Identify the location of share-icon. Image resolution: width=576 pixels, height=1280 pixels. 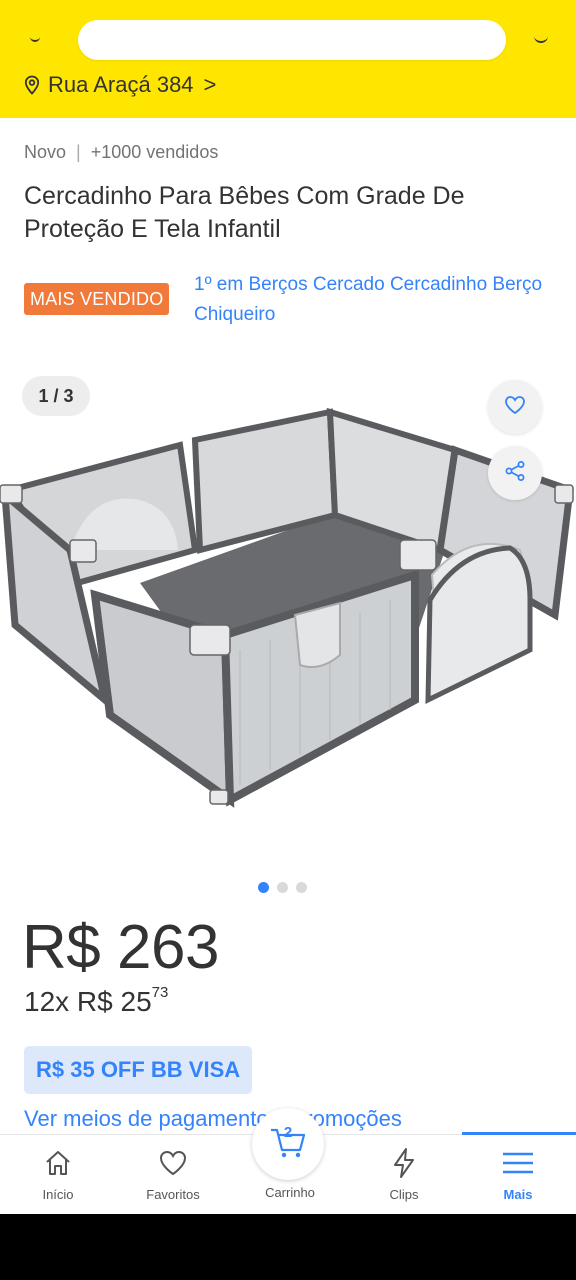
(515, 473).